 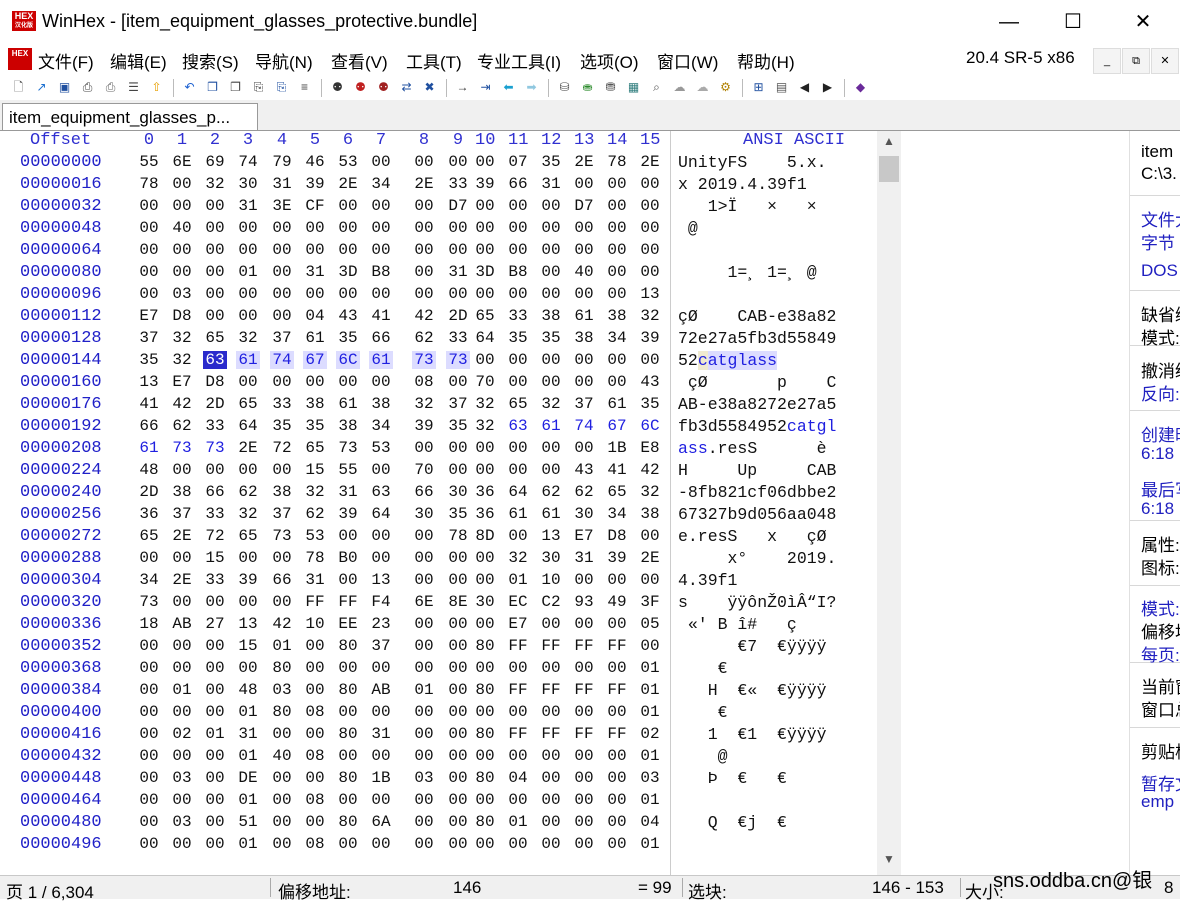 What do you see at coordinates (508, 87) in the screenshot?
I see `back-icon: ⬅` at bounding box center [508, 87].